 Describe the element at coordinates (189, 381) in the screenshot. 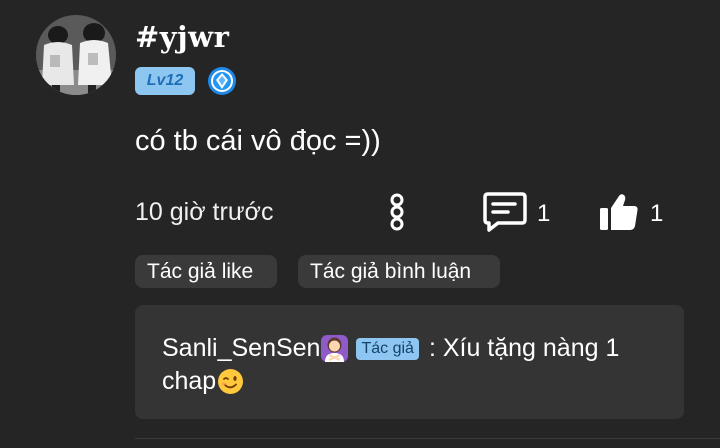

I see `reply-text-continued: chap` at that location.